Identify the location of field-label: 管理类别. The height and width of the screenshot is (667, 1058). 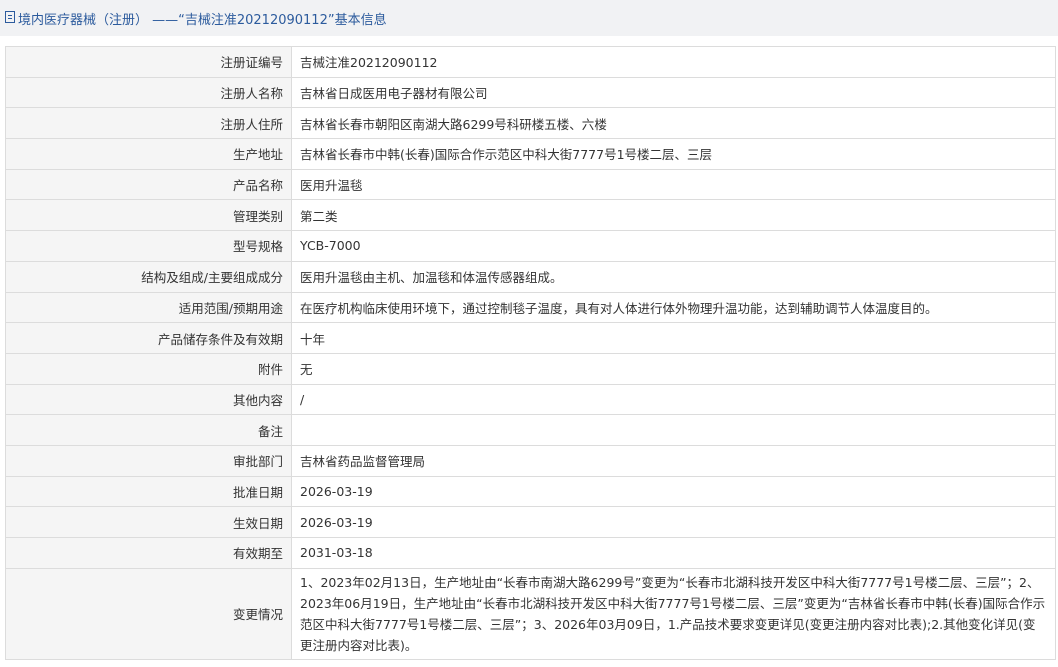
(148, 215).